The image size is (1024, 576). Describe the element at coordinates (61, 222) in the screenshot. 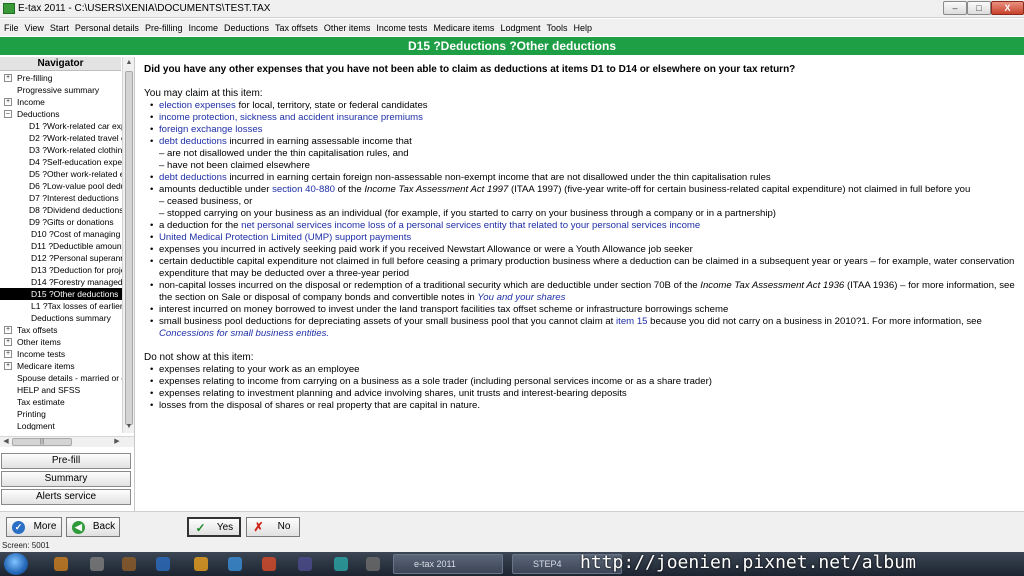

I see `navigator-item: D9 ?Gifts or donations` at that location.